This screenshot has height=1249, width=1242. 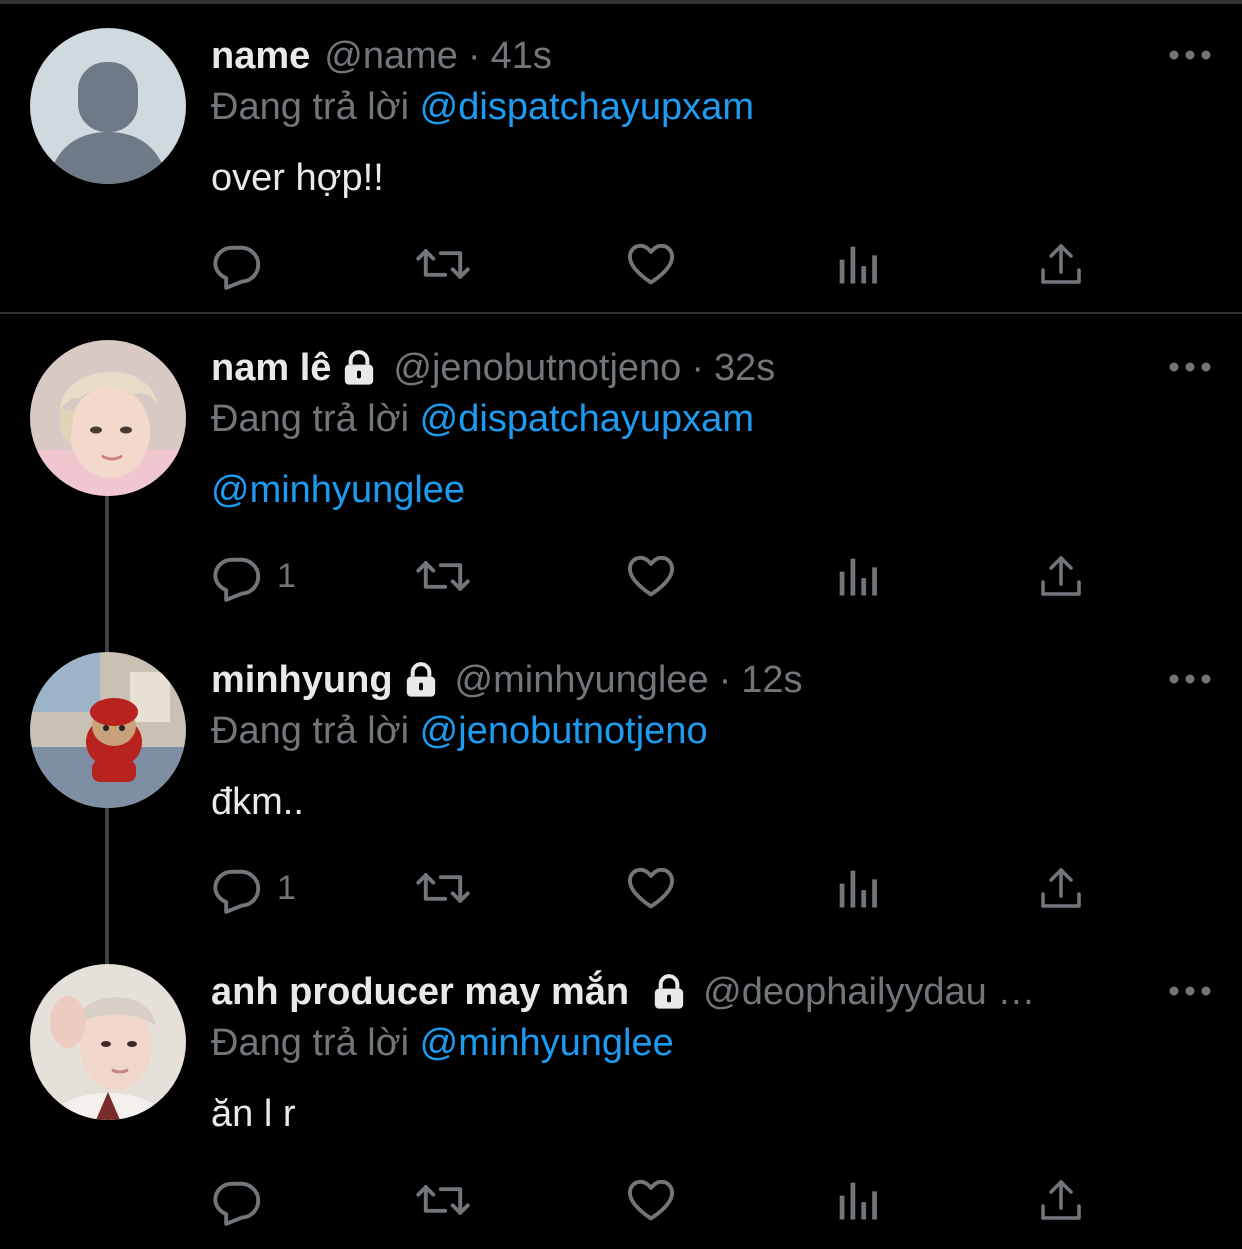 What do you see at coordinates (564, 731) in the screenshot?
I see `reply-to-mention: @jenobutnotjeno` at bounding box center [564, 731].